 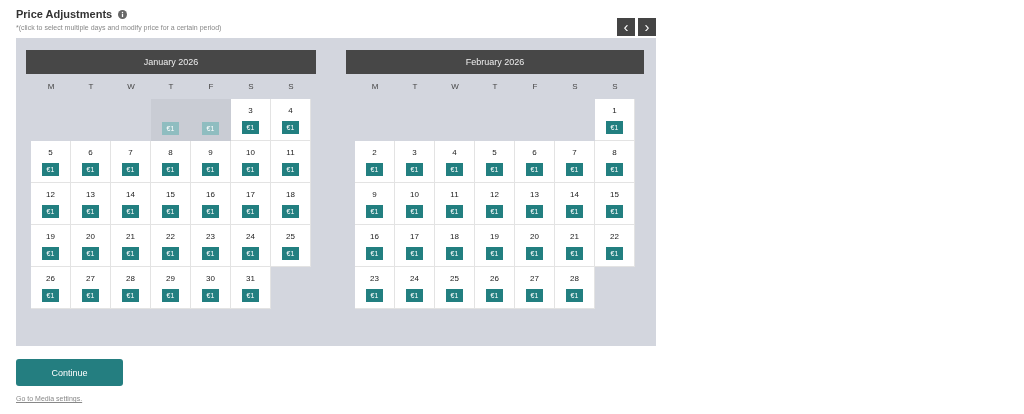 I want to click on day-number: 31, so click(x=250, y=278).